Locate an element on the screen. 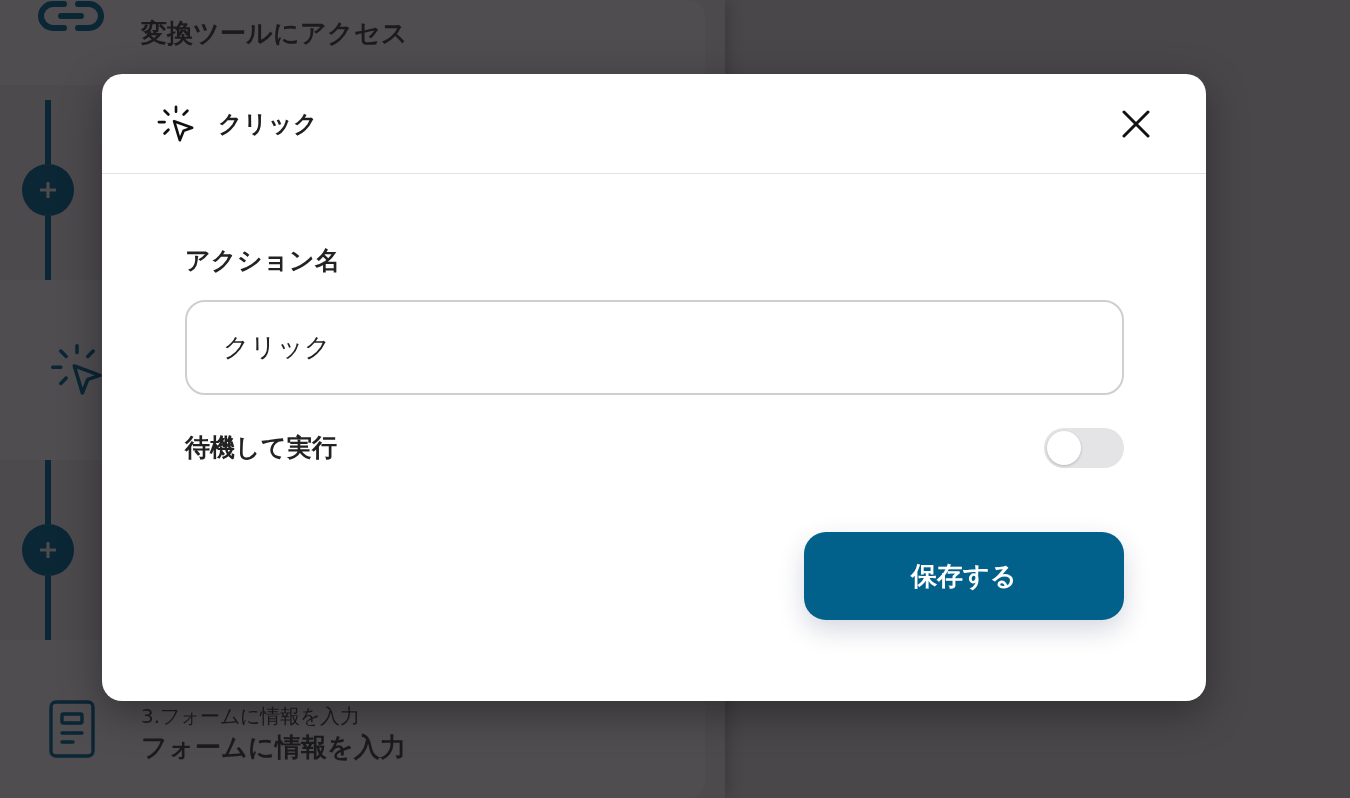 Image resolution: width=1350 pixels, height=798 pixels. toggle-label: 待機して実行 is located at coordinates (261, 448).